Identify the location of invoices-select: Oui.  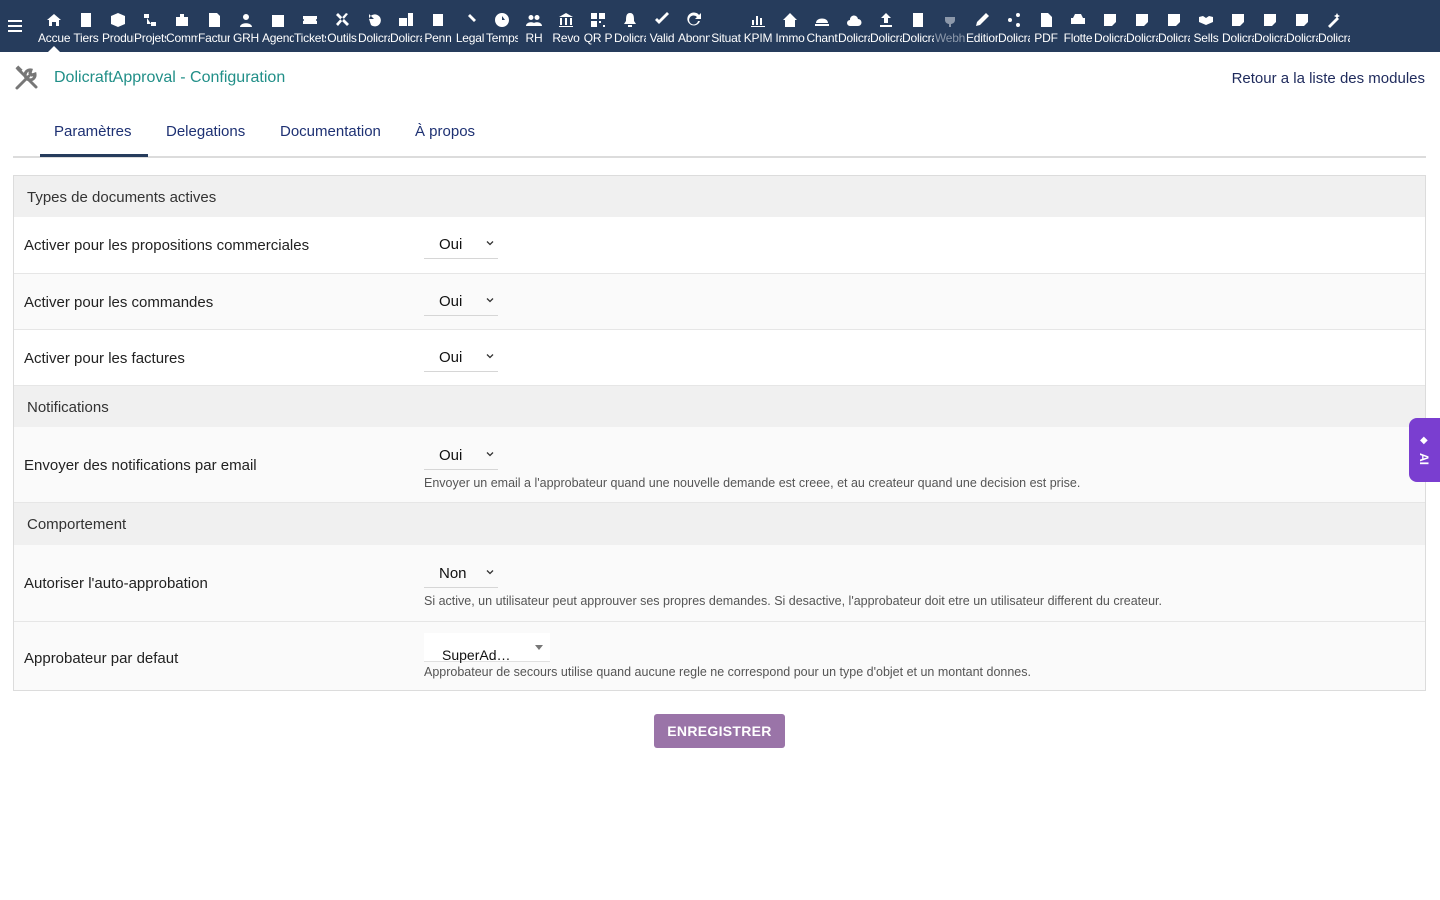
(461, 357).